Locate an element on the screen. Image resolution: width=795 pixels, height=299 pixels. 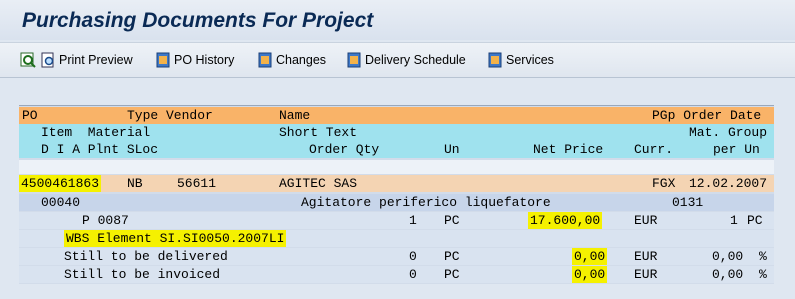
schedule-curr: EUR is located at coordinates (646, 220).